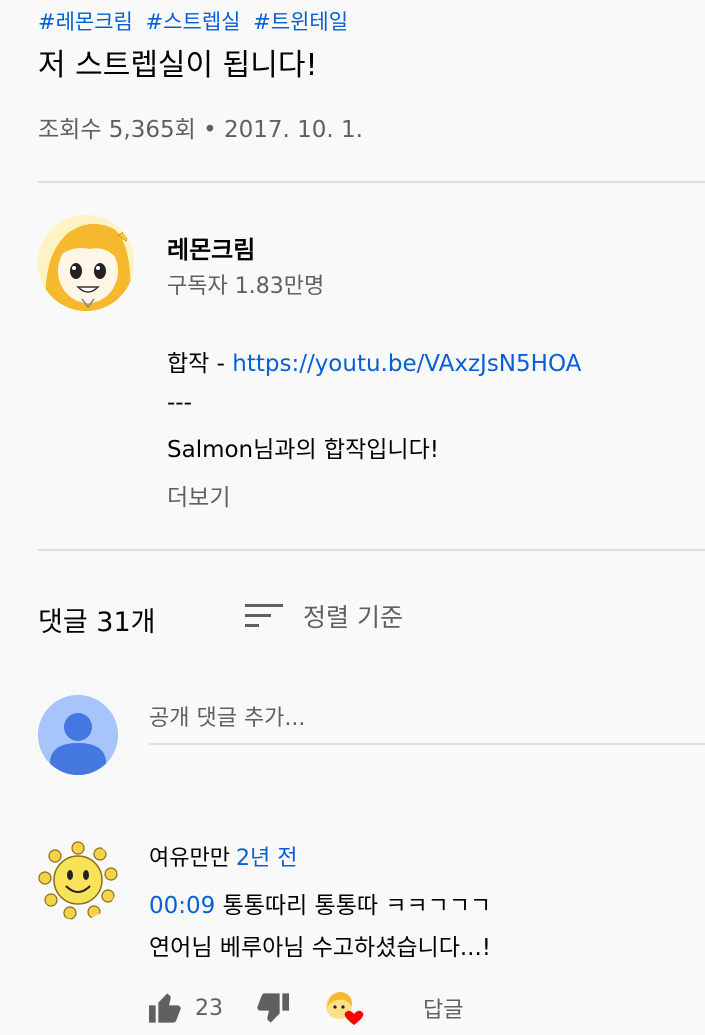 The height and width of the screenshot is (1035, 705). What do you see at coordinates (306, 1008) in the screenshot?
I see `comment-actions: 23 답글` at bounding box center [306, 1008].